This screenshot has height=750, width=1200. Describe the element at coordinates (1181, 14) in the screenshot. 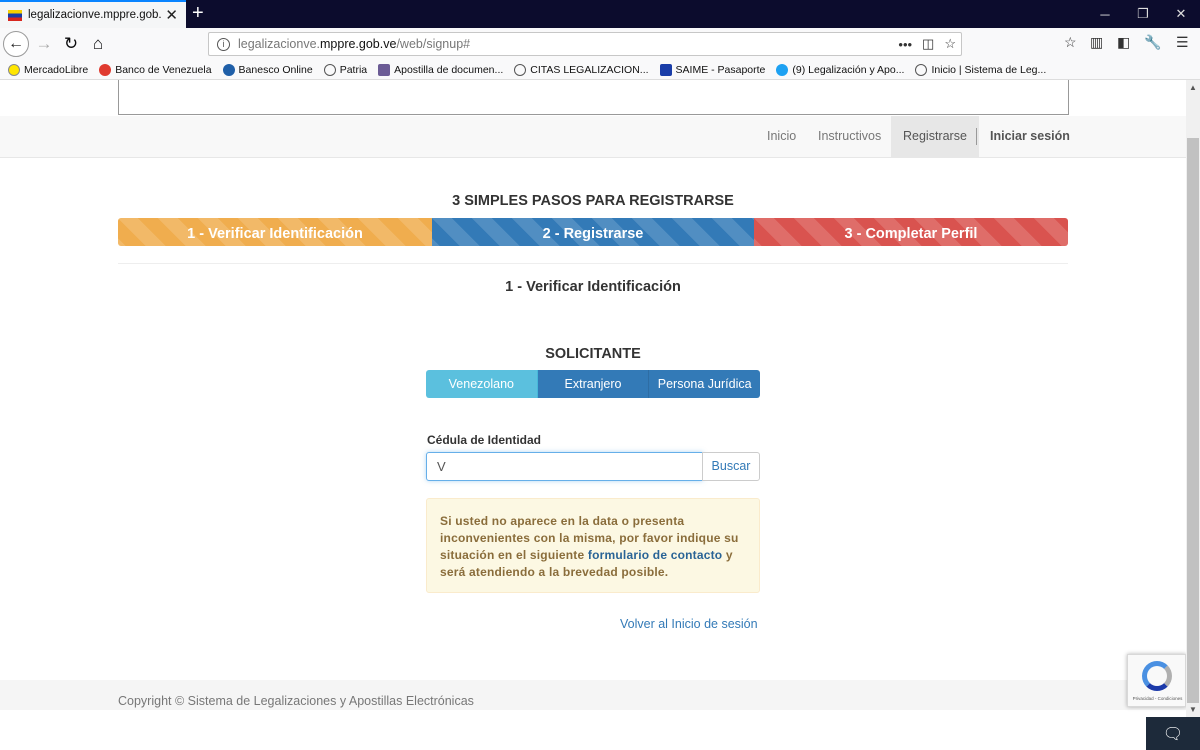

I see `close-window-icon: ✕` at that location.